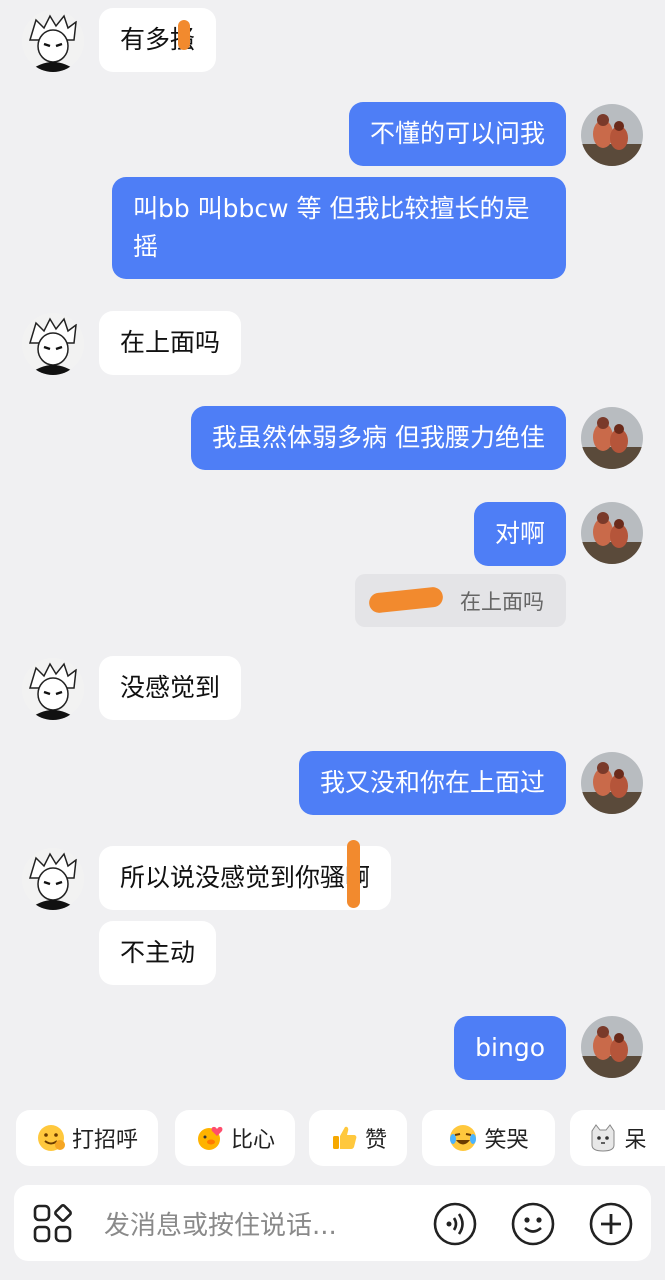  I want to click on message-text: 叫bb 叫bbcw 等 但我比较擅长的是 摇, so click(331, 227).